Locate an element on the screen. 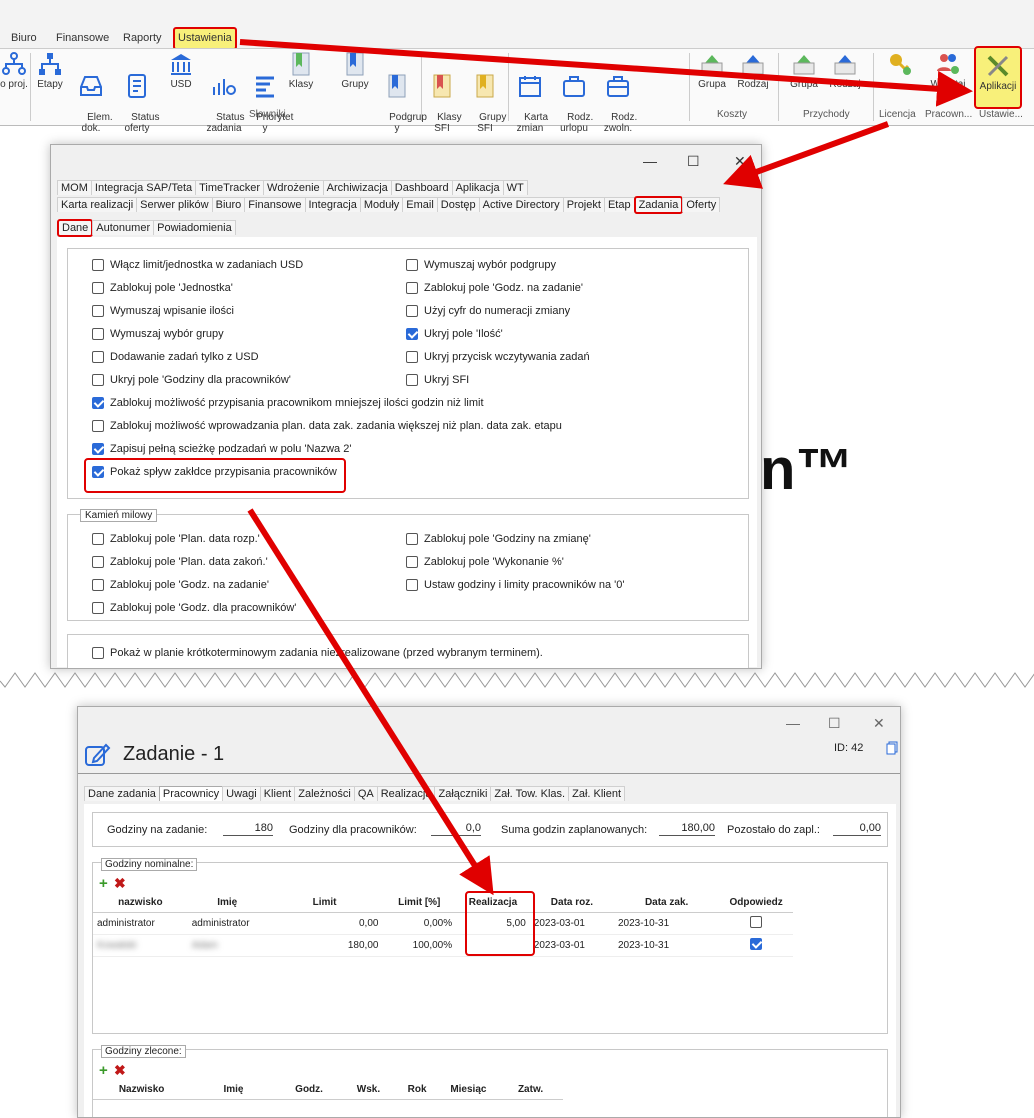 Image resolution: width=1034 pixels, height=1118 pixels. karta-zmian-button: Karta zmian is located at coordinates (530, 98).